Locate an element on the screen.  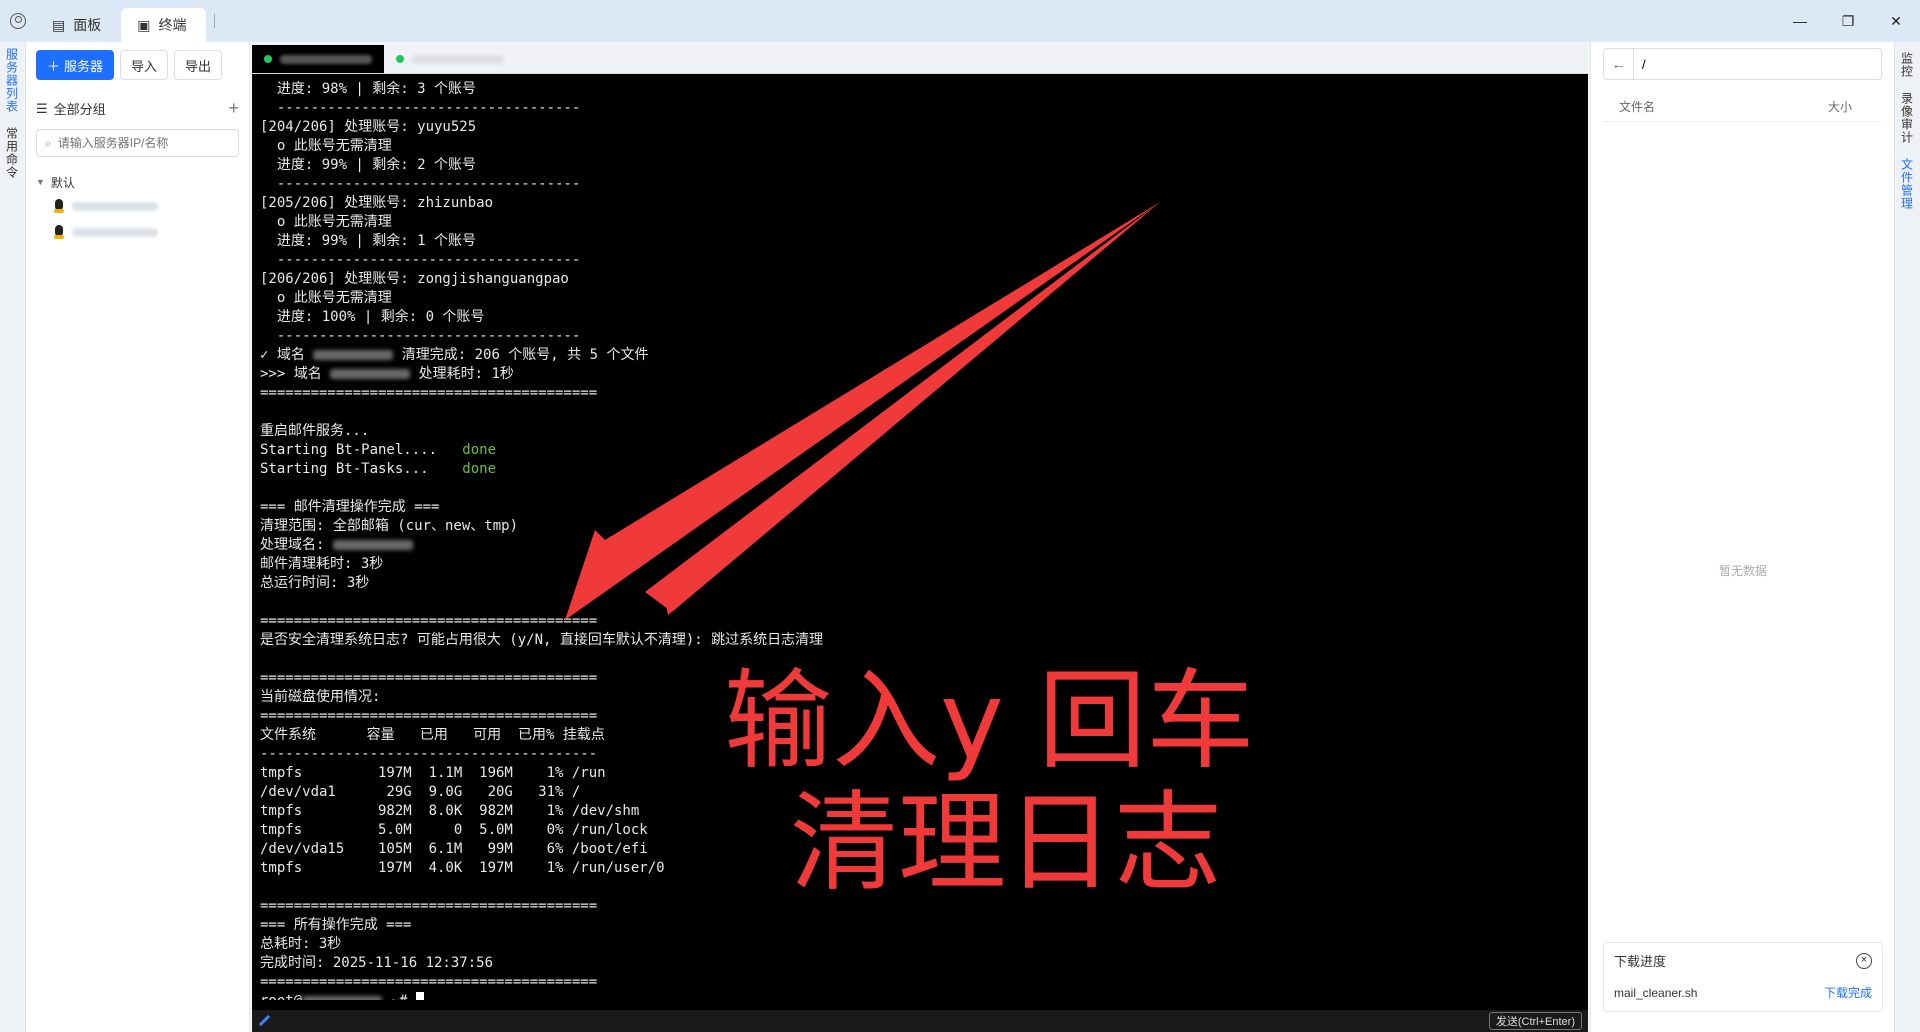
rail-item-file-manager: 文件管理 is located at coordinates (1908, 184).